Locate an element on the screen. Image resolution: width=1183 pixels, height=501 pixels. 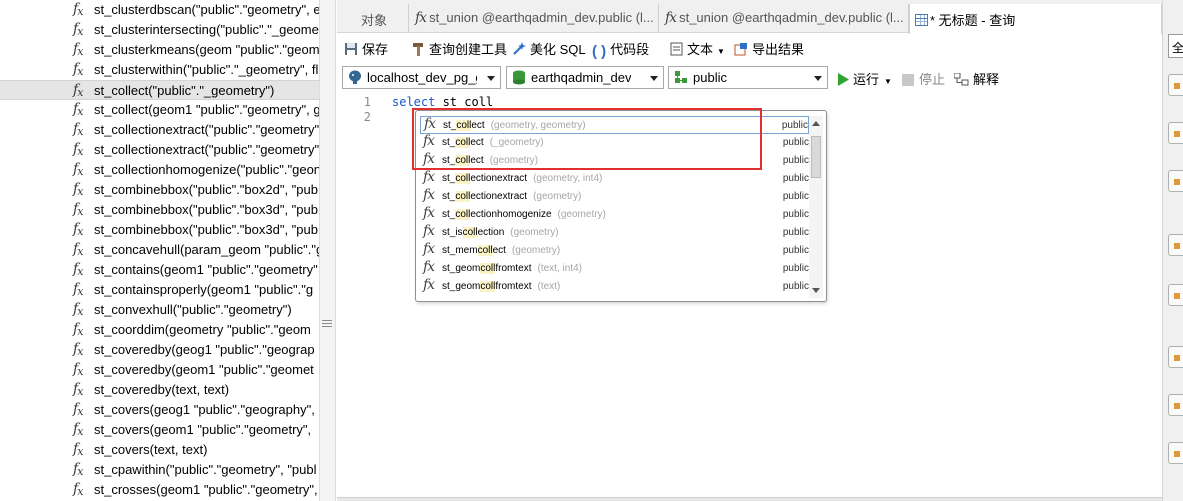
scroll-down-arrow-icon is located at coordinates (816, 290).